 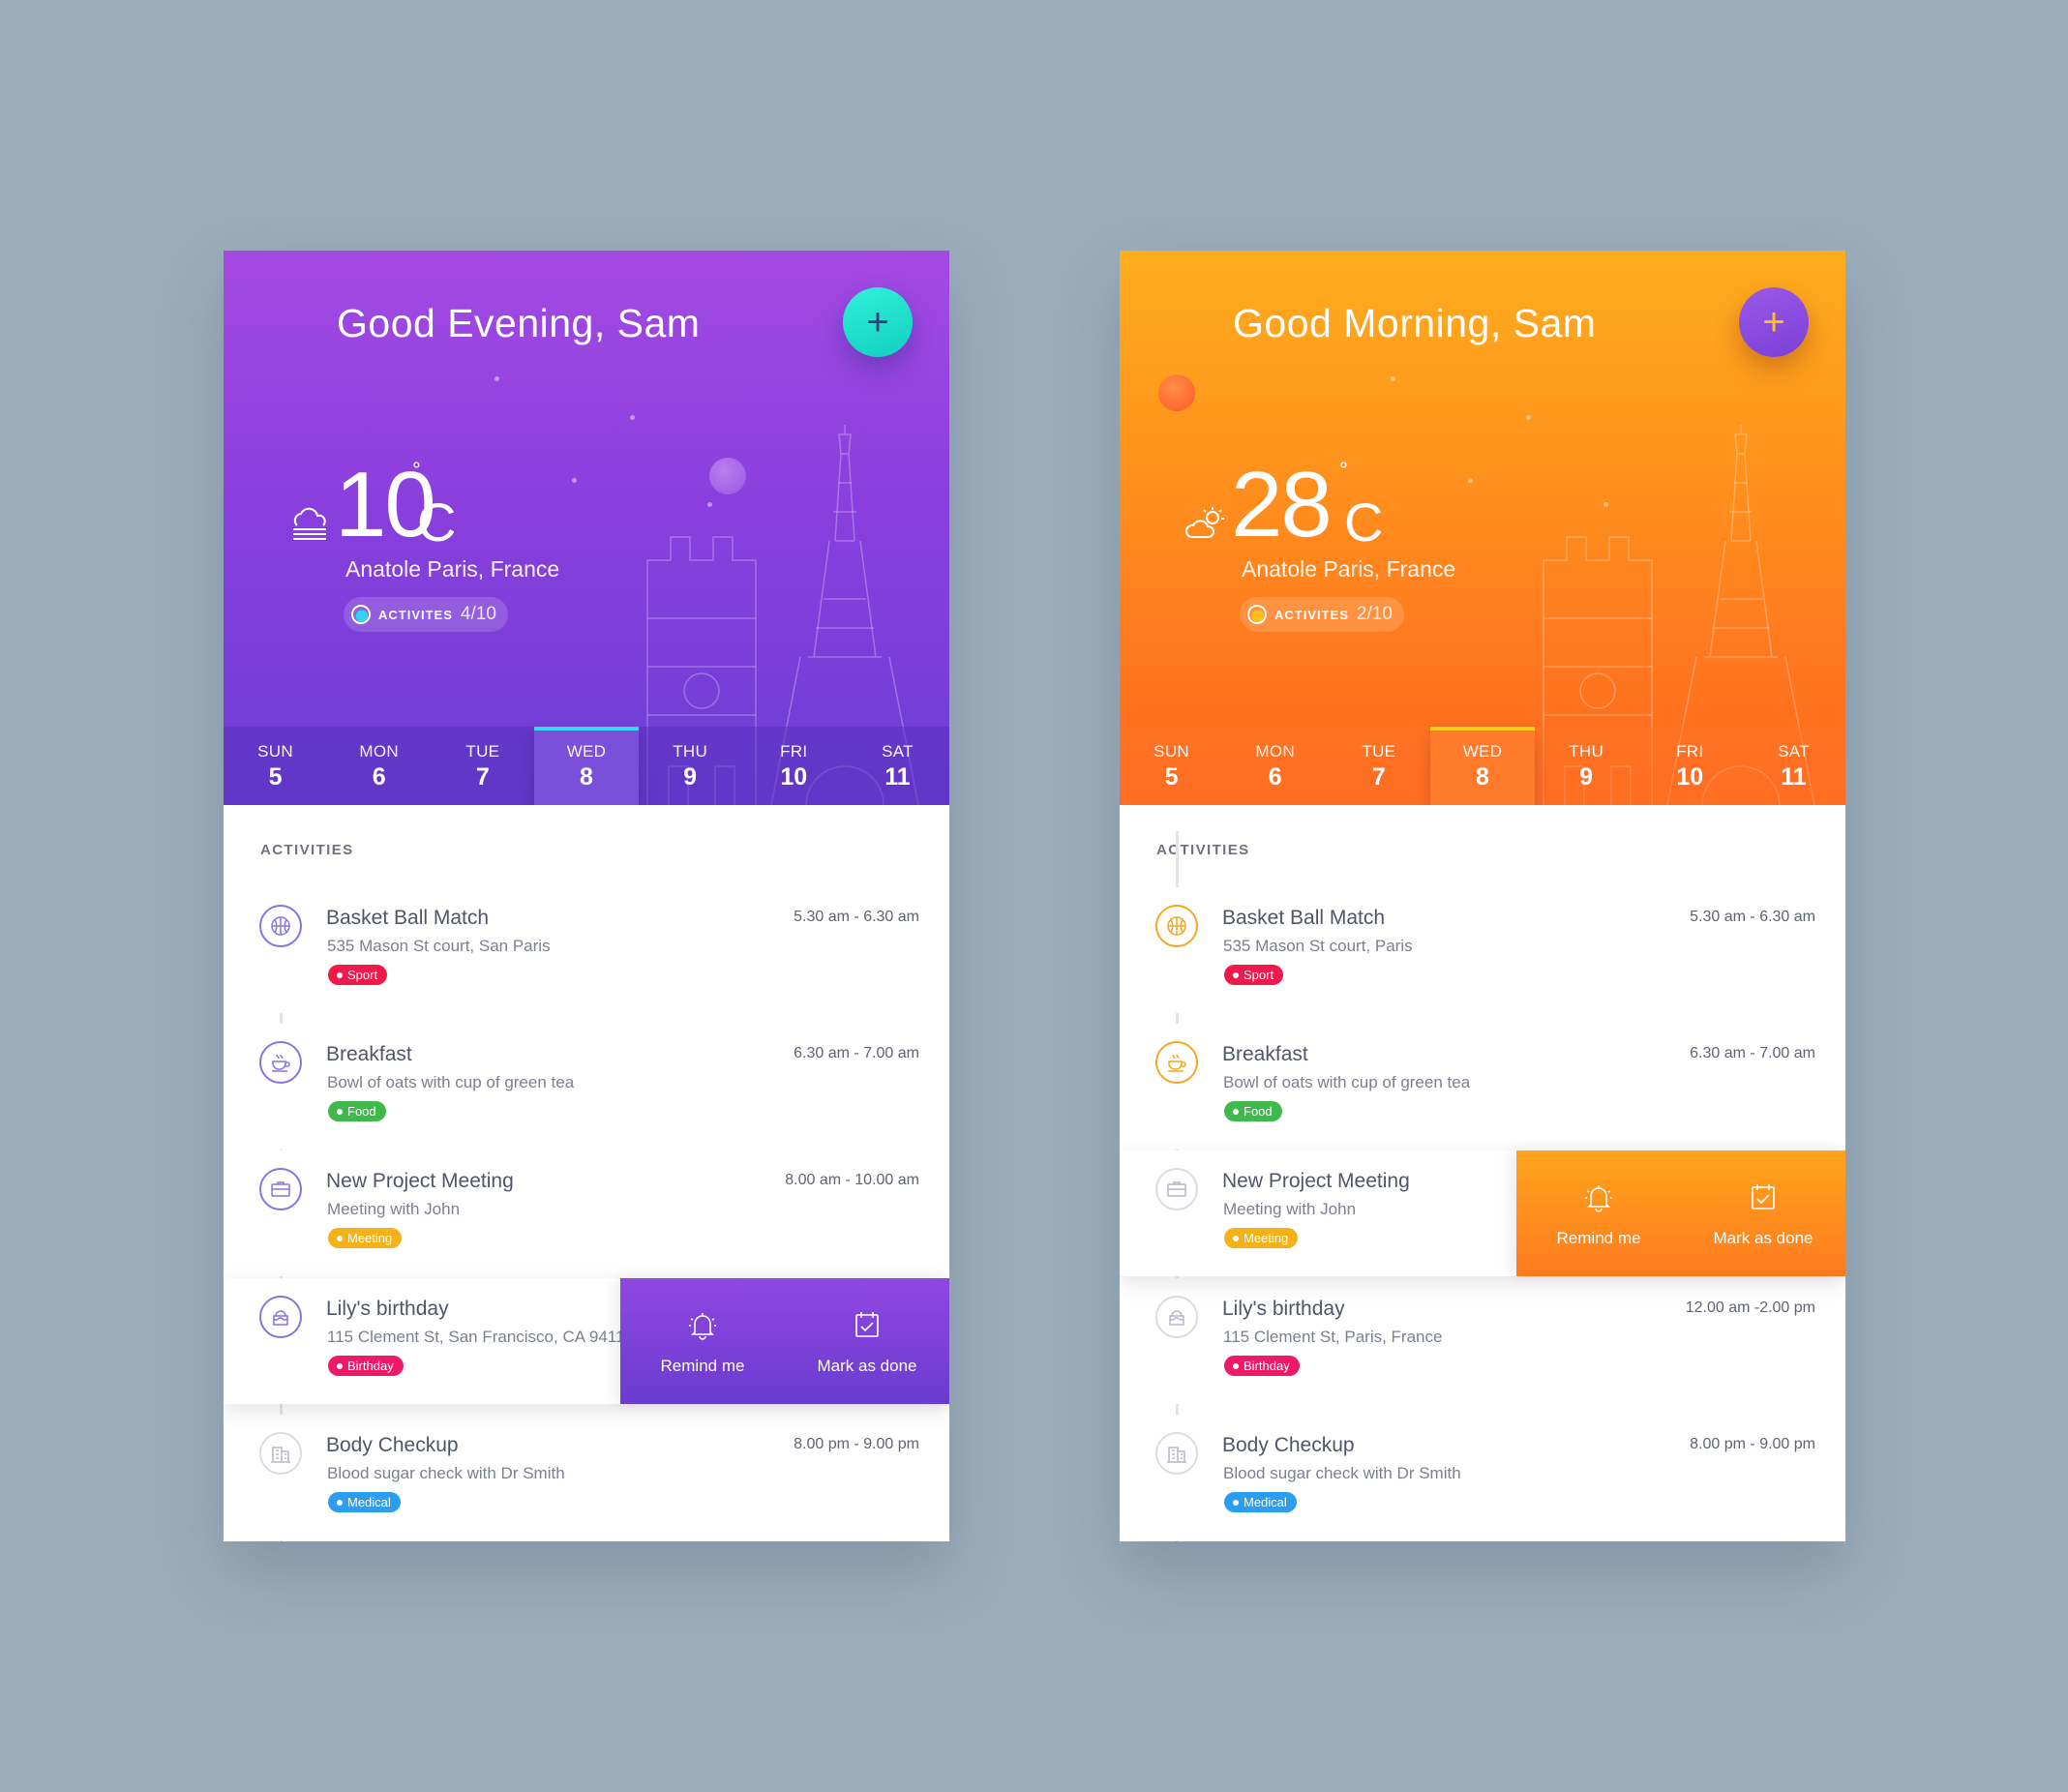 I want to click on activity-title: Basket Ball Match, so click(x=408, y=918).